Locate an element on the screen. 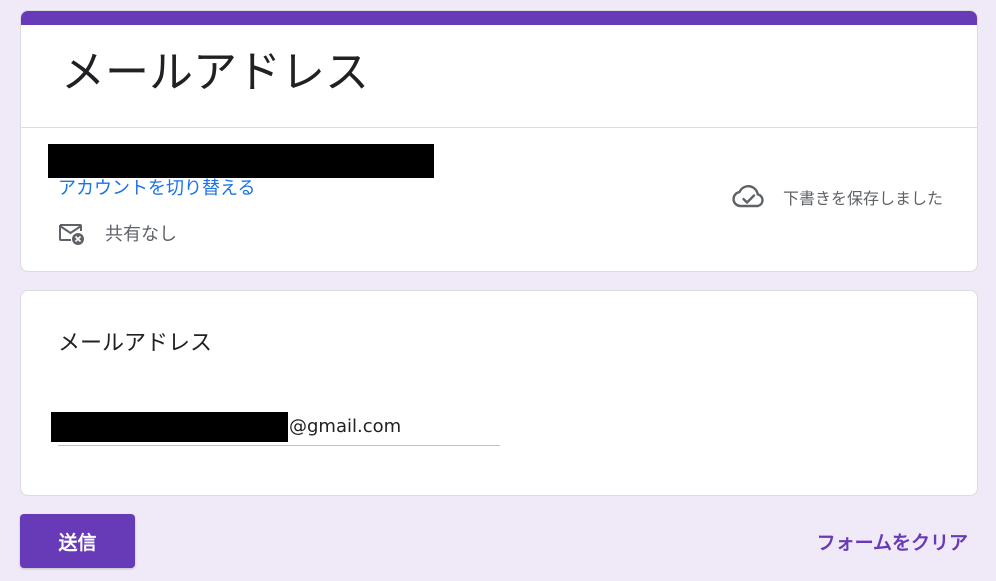 The image size is (996, 581). email-field-underline is located at coordinates (279, 445).